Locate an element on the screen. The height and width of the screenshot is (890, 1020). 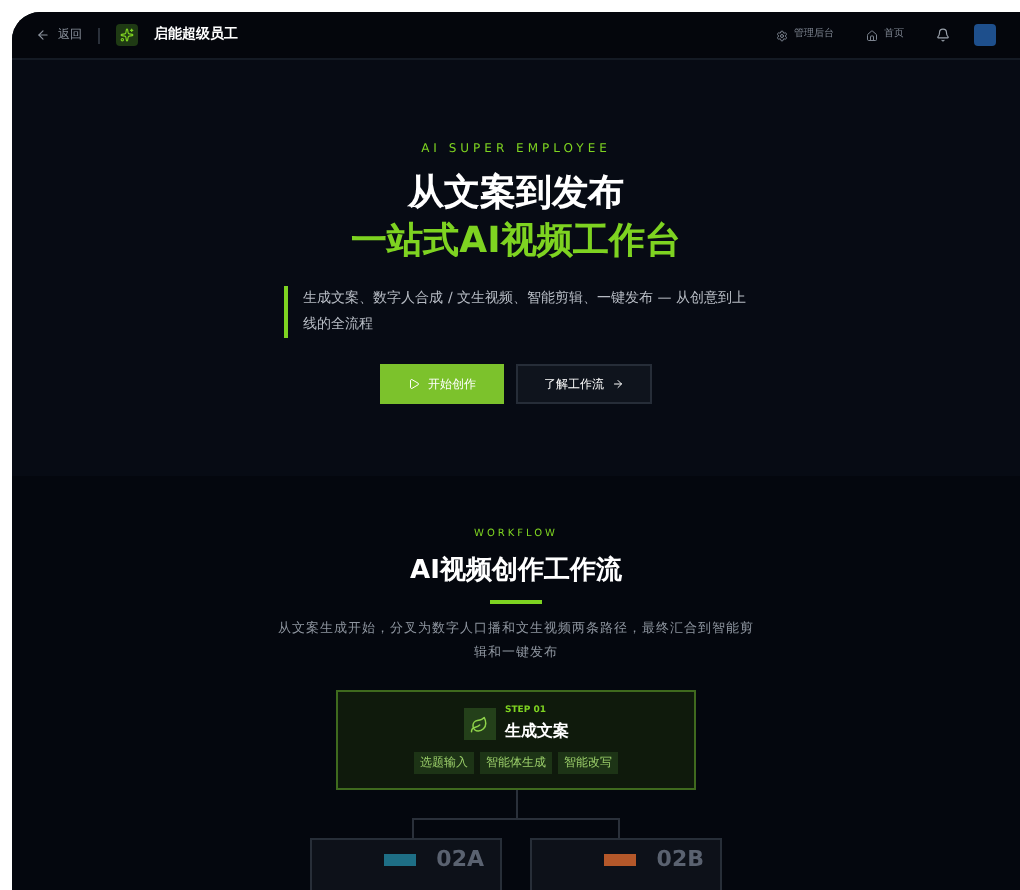
hero-title: 从文案到发布 is located at coordinates (516, 194).